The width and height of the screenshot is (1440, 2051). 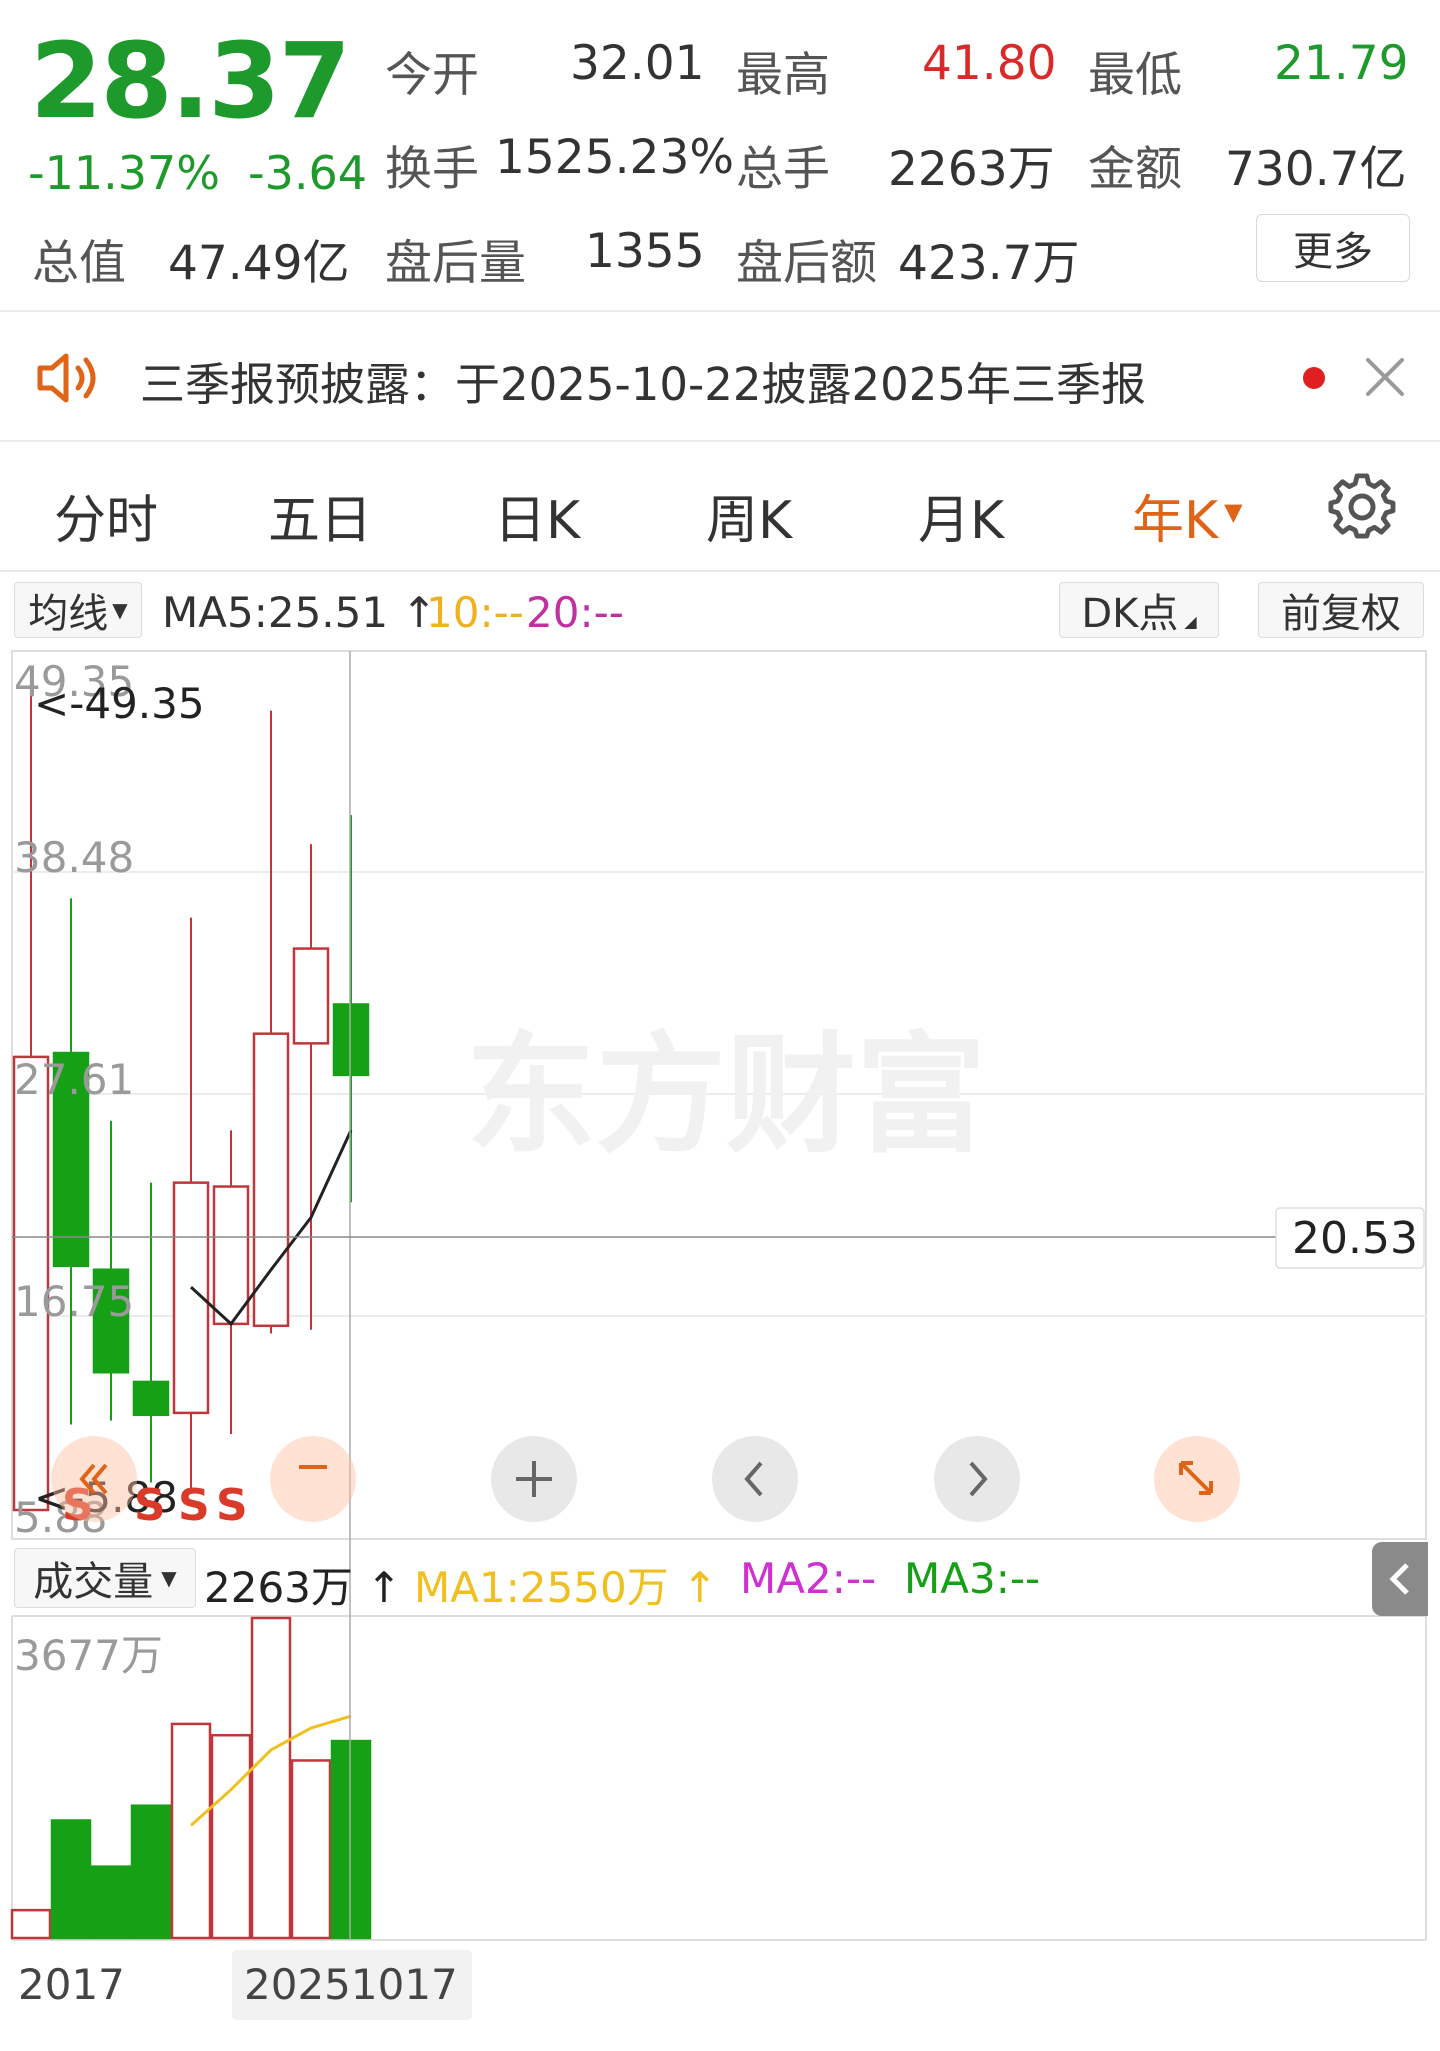 What do you see at coordinates (749, 515) in the screenshot?
I see `tab-weekly-k: 周K` at bounding box center [749, 515].